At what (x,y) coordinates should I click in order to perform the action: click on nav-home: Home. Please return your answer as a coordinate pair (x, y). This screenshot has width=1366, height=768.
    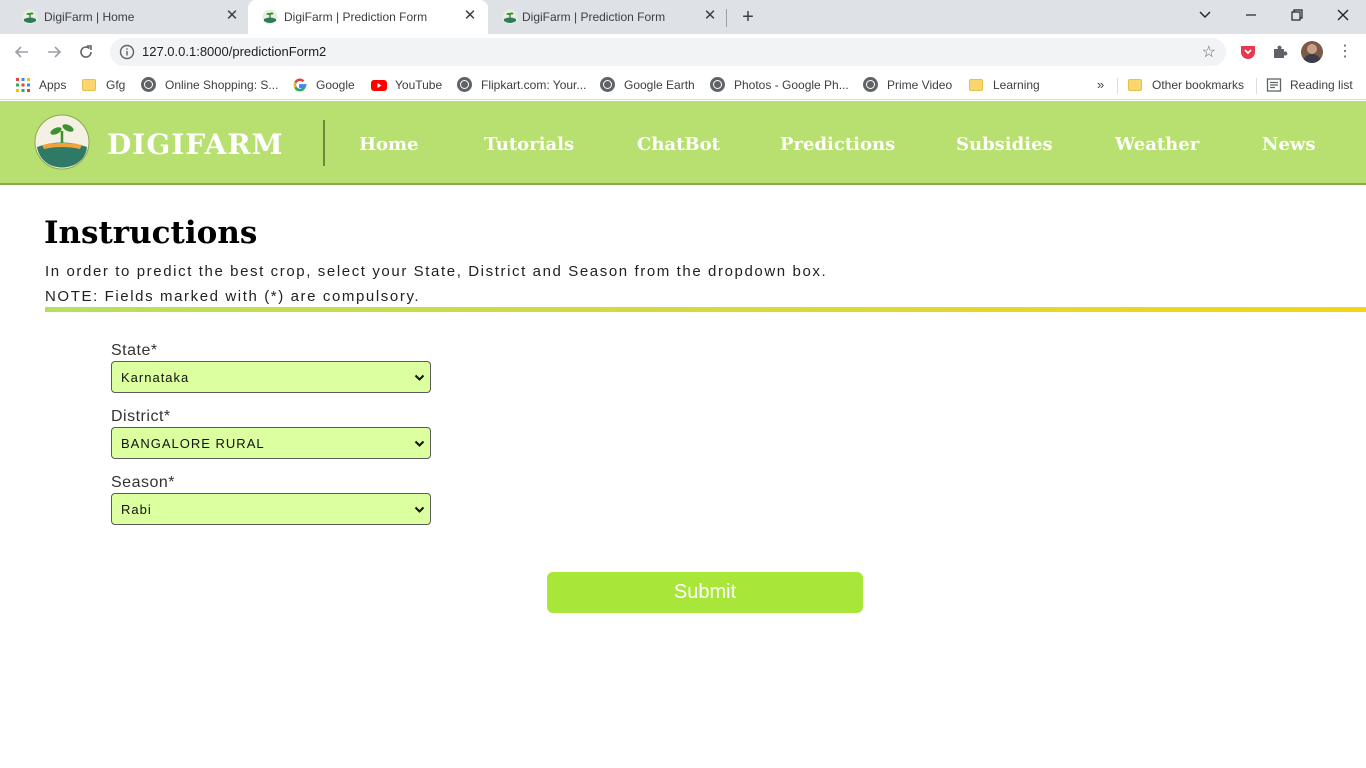
    Looking at the image, I should click on (389, 144).